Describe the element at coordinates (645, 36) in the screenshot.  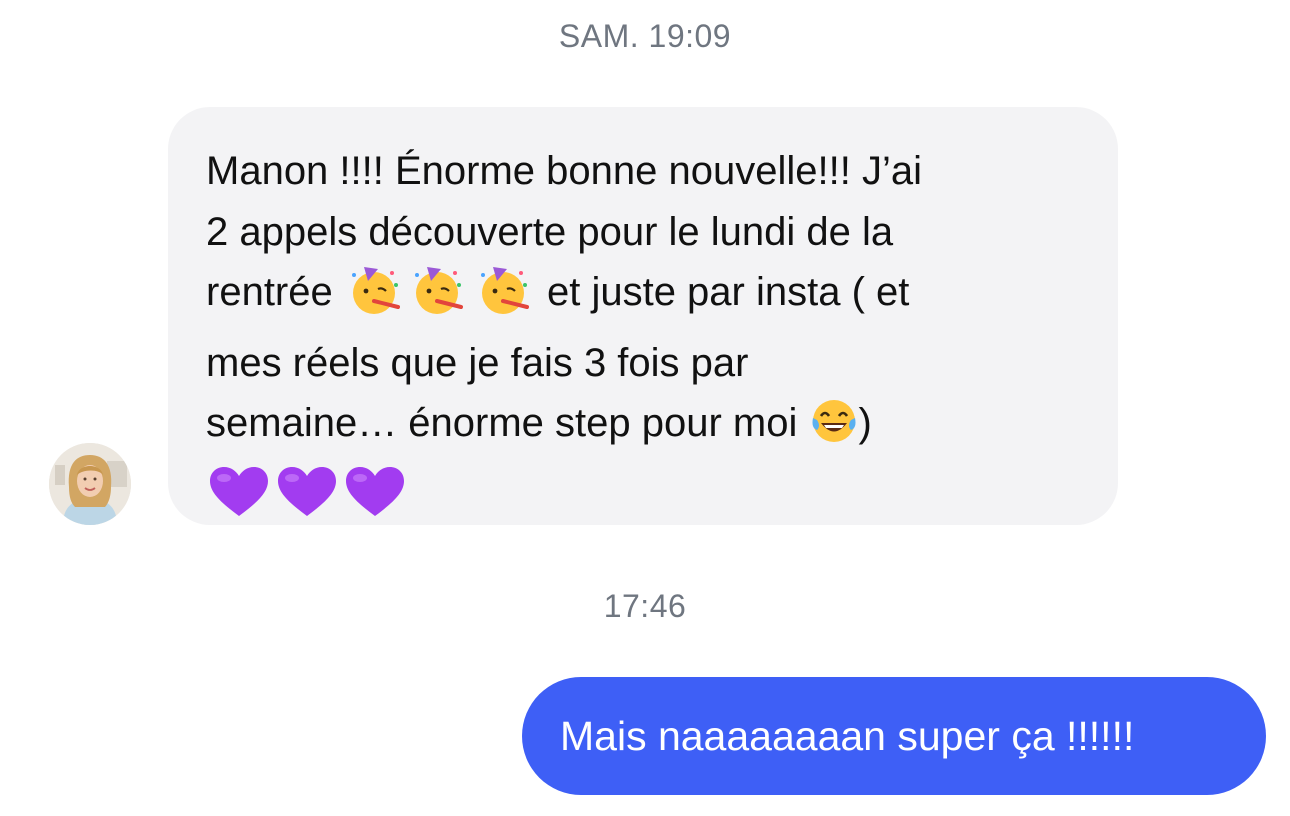
I see `timestamp-saturday: SAM. 19:09` at that location.